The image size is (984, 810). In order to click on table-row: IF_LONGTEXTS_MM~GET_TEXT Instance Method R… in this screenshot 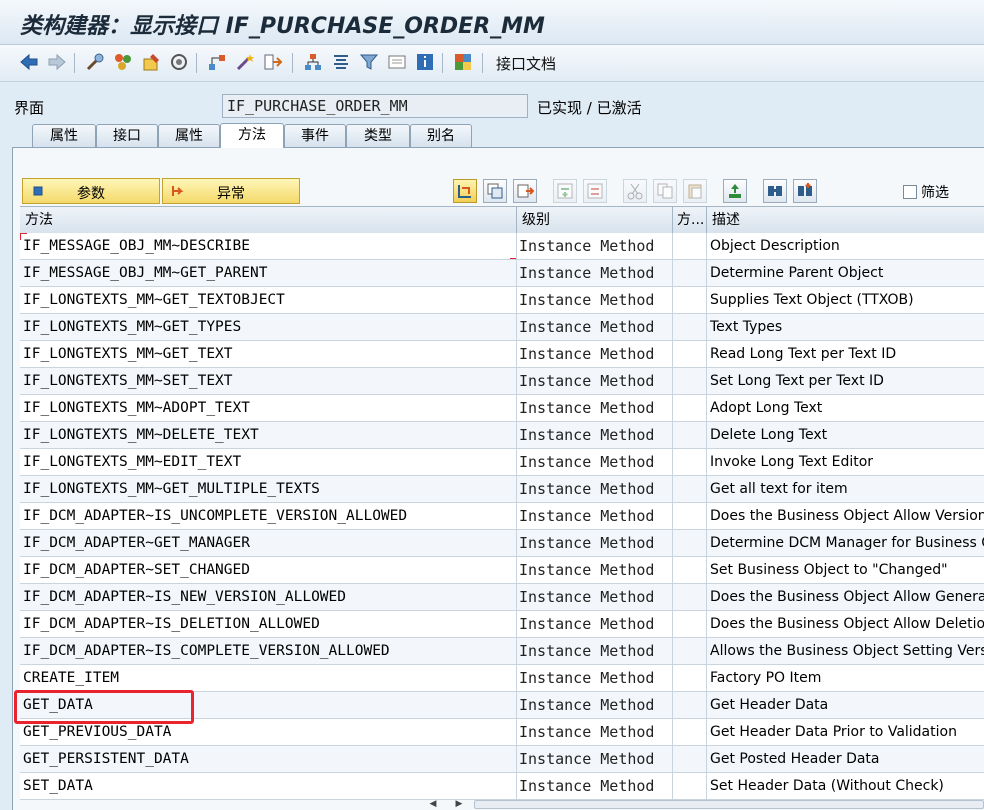, I will do `click(502, 354)`.